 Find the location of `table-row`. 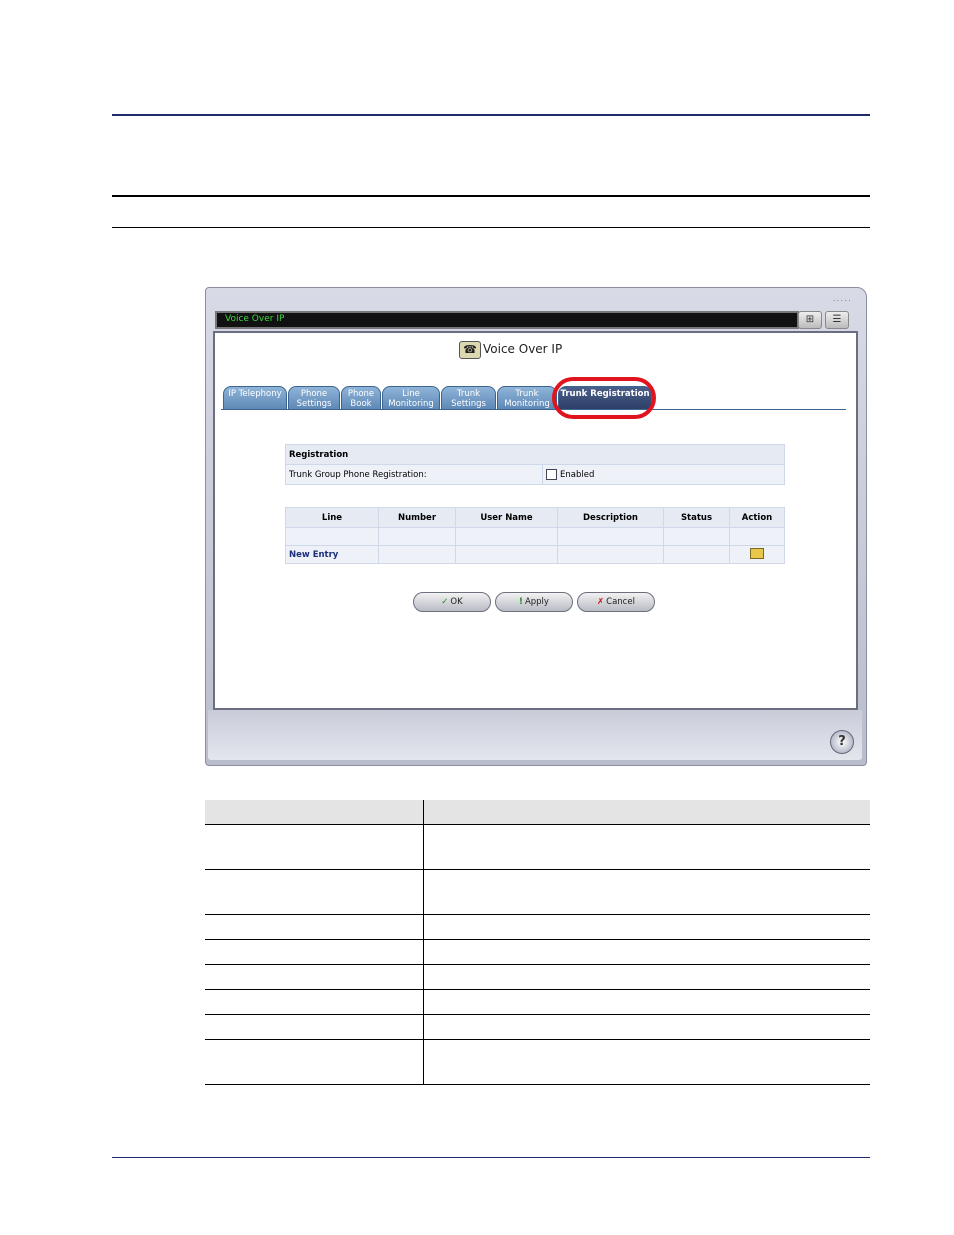

table-row is located at coordinates (535, 536).